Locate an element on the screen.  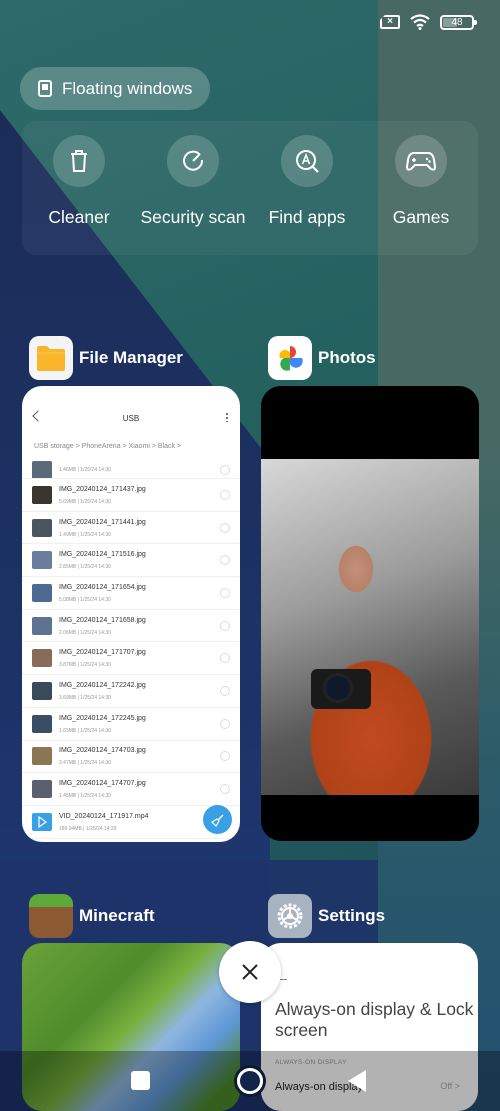
photo-image is located at coordinates (370, 627).